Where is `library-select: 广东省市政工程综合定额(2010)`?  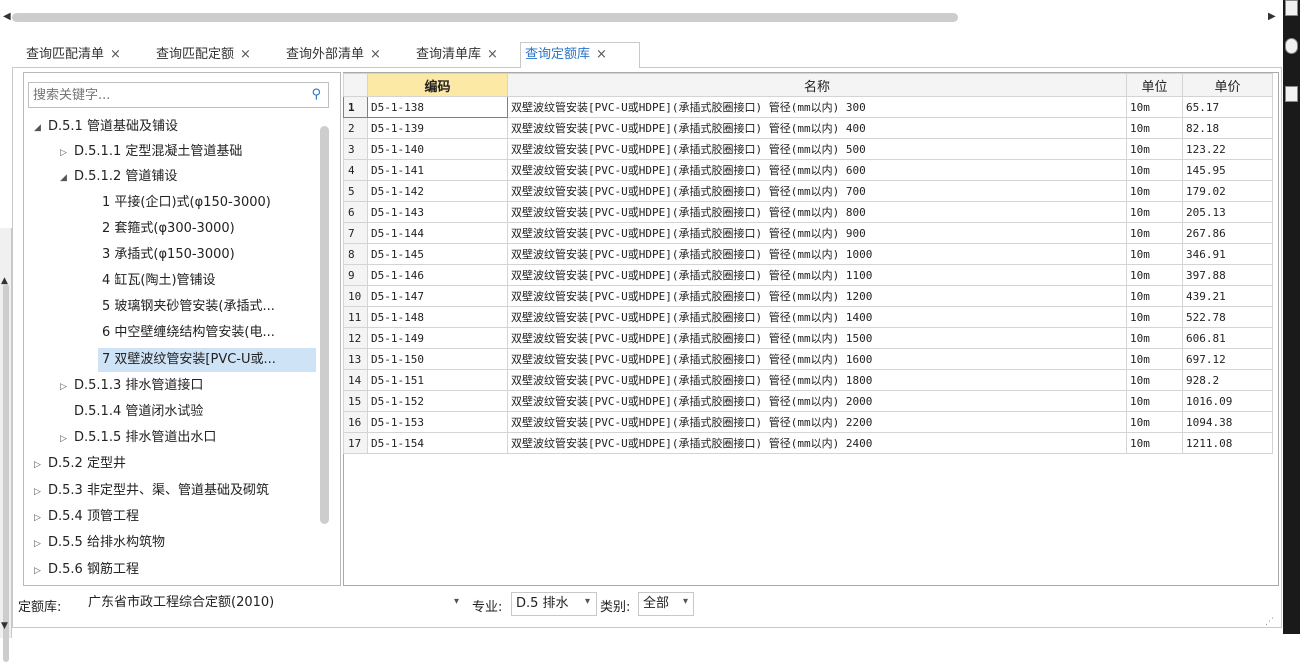
library-select: 广东省市政工程综合定额(2010) is located at coordinates (275, 604).